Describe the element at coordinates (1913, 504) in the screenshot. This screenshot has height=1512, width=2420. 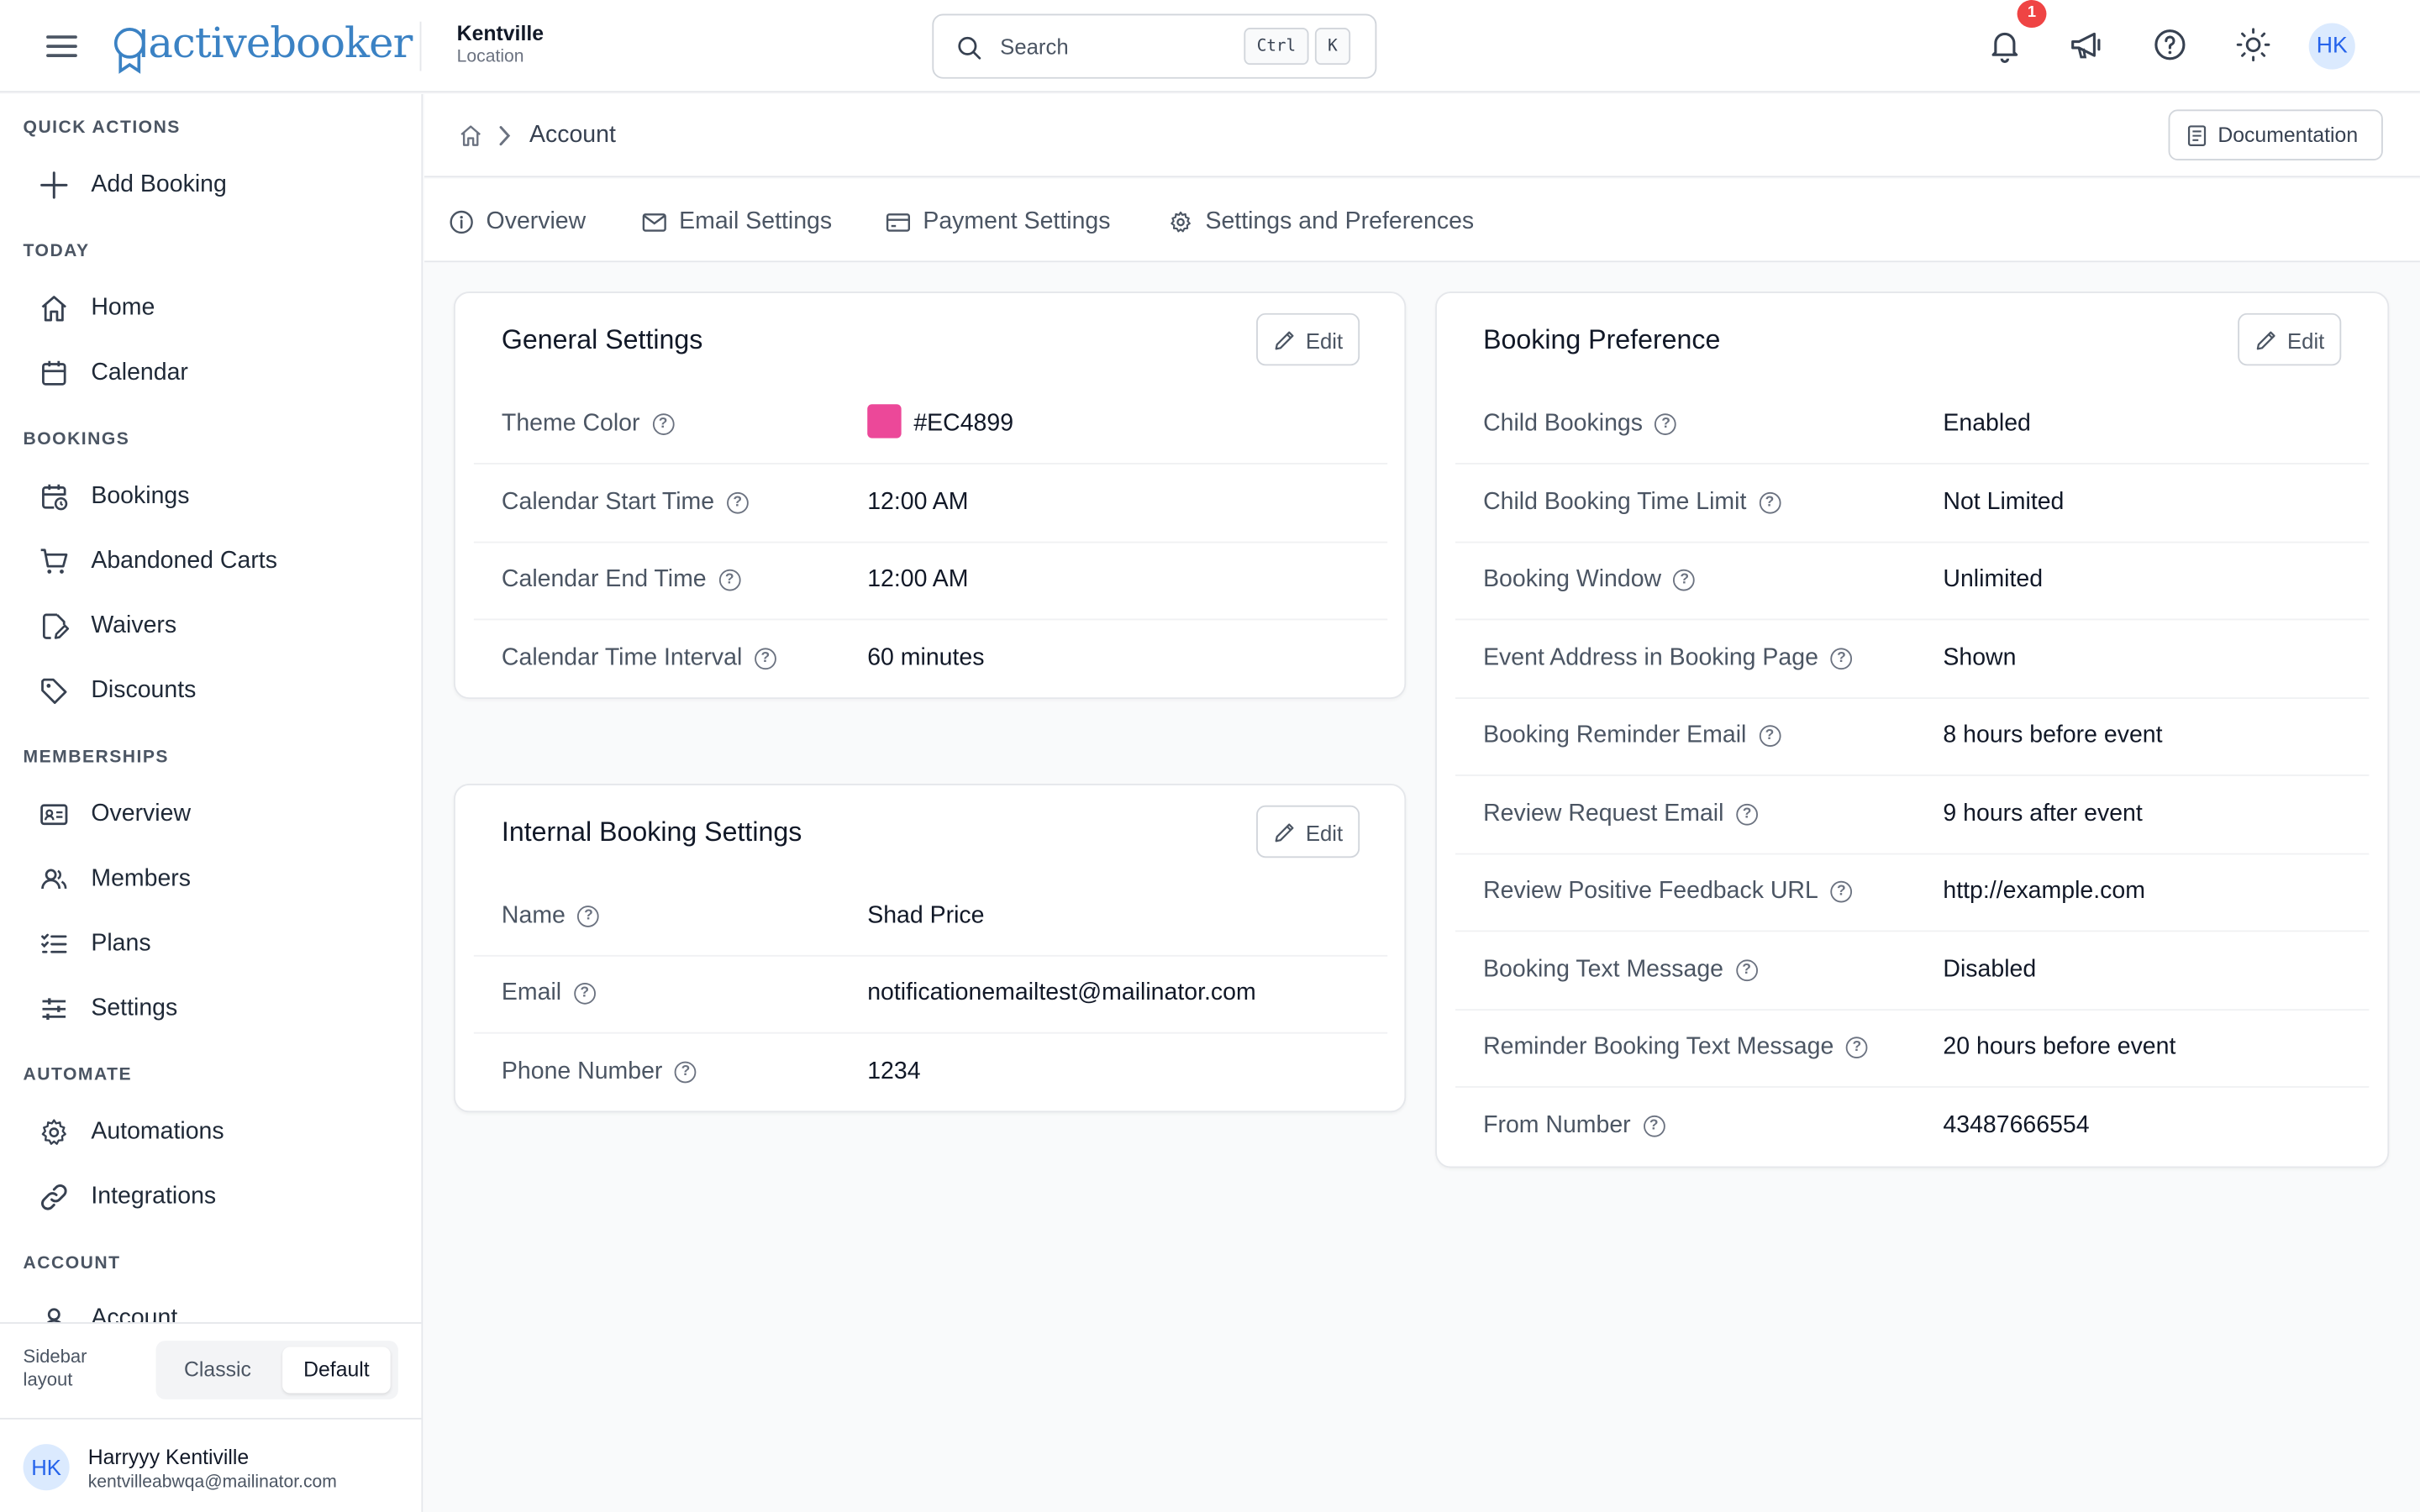
I see `setting-row-child-booking-time-limit: Child Booking Time Limit? Not Limited` at that location.